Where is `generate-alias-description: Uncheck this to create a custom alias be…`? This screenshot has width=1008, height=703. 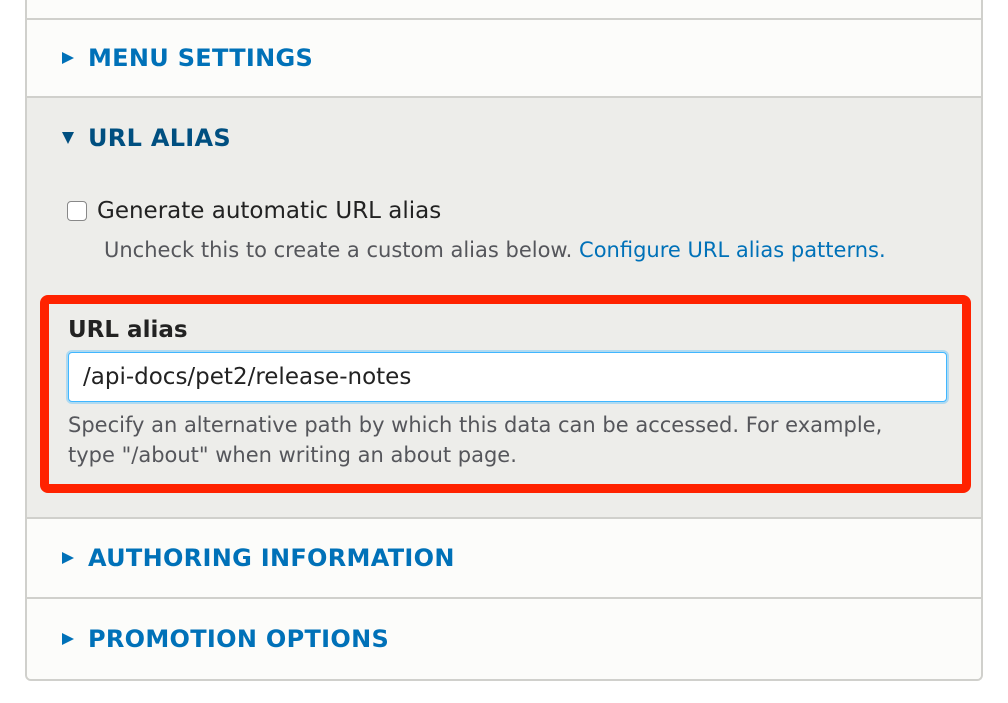 generate-alias-description: Uncheck this to create a custom alias be… is located at coordinates (514, 250).